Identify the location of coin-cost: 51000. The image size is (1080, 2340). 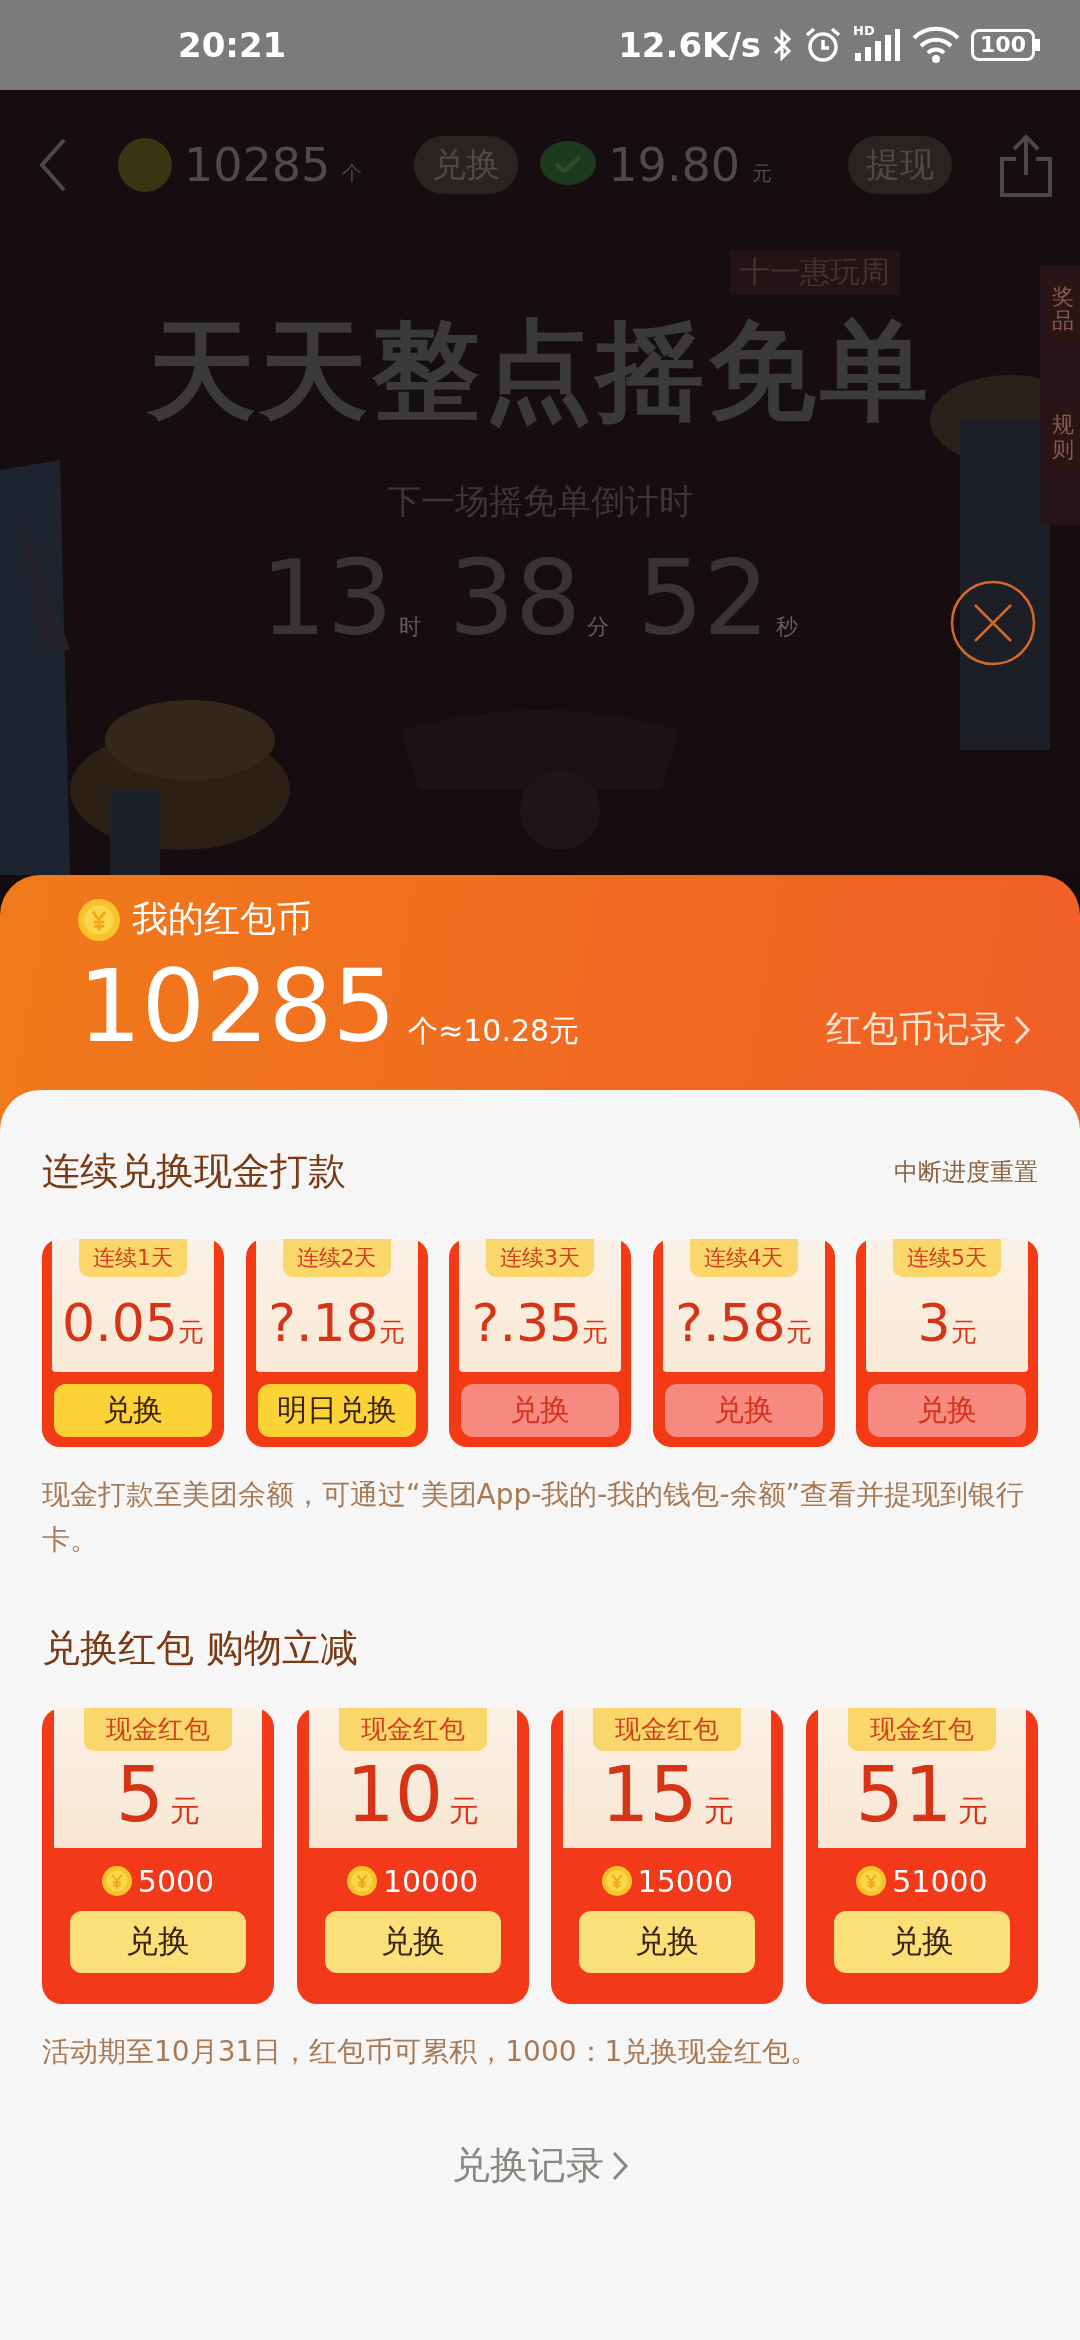
(940, 1881).